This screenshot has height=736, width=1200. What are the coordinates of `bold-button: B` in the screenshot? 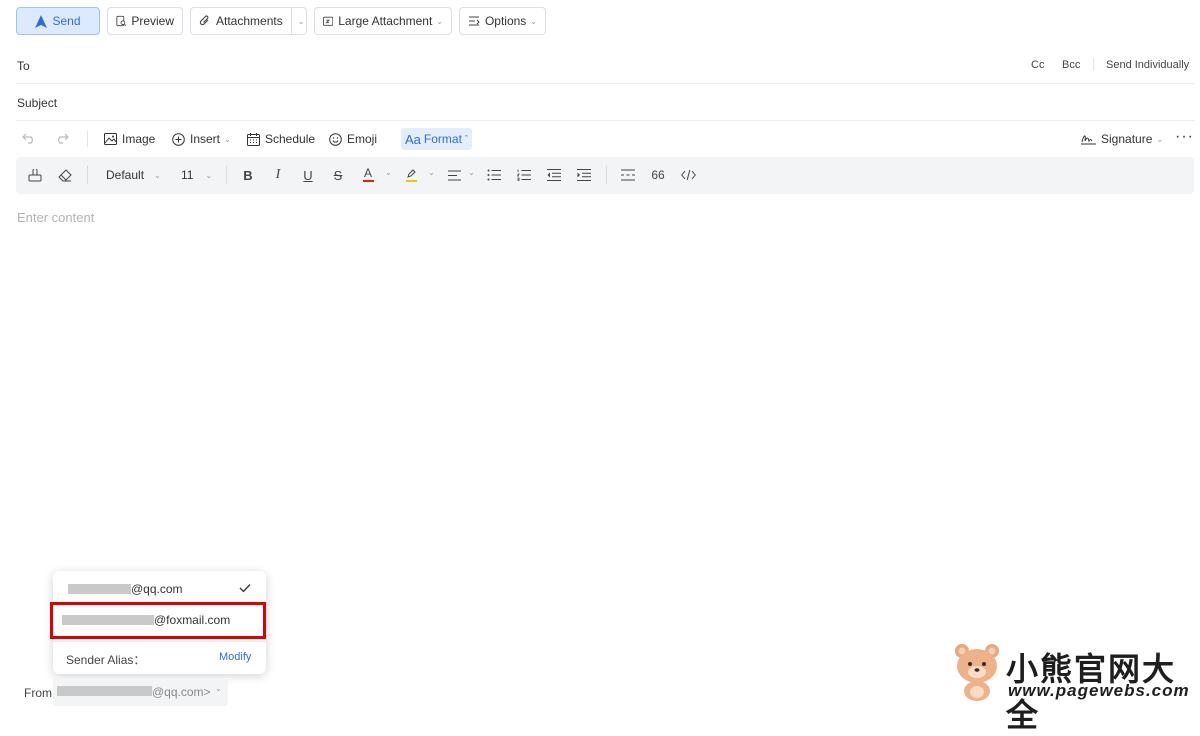 It's located at (248, 175).